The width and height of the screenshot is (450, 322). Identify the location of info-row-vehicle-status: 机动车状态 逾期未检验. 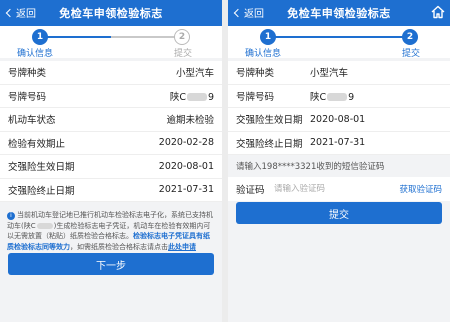
(111, 120).